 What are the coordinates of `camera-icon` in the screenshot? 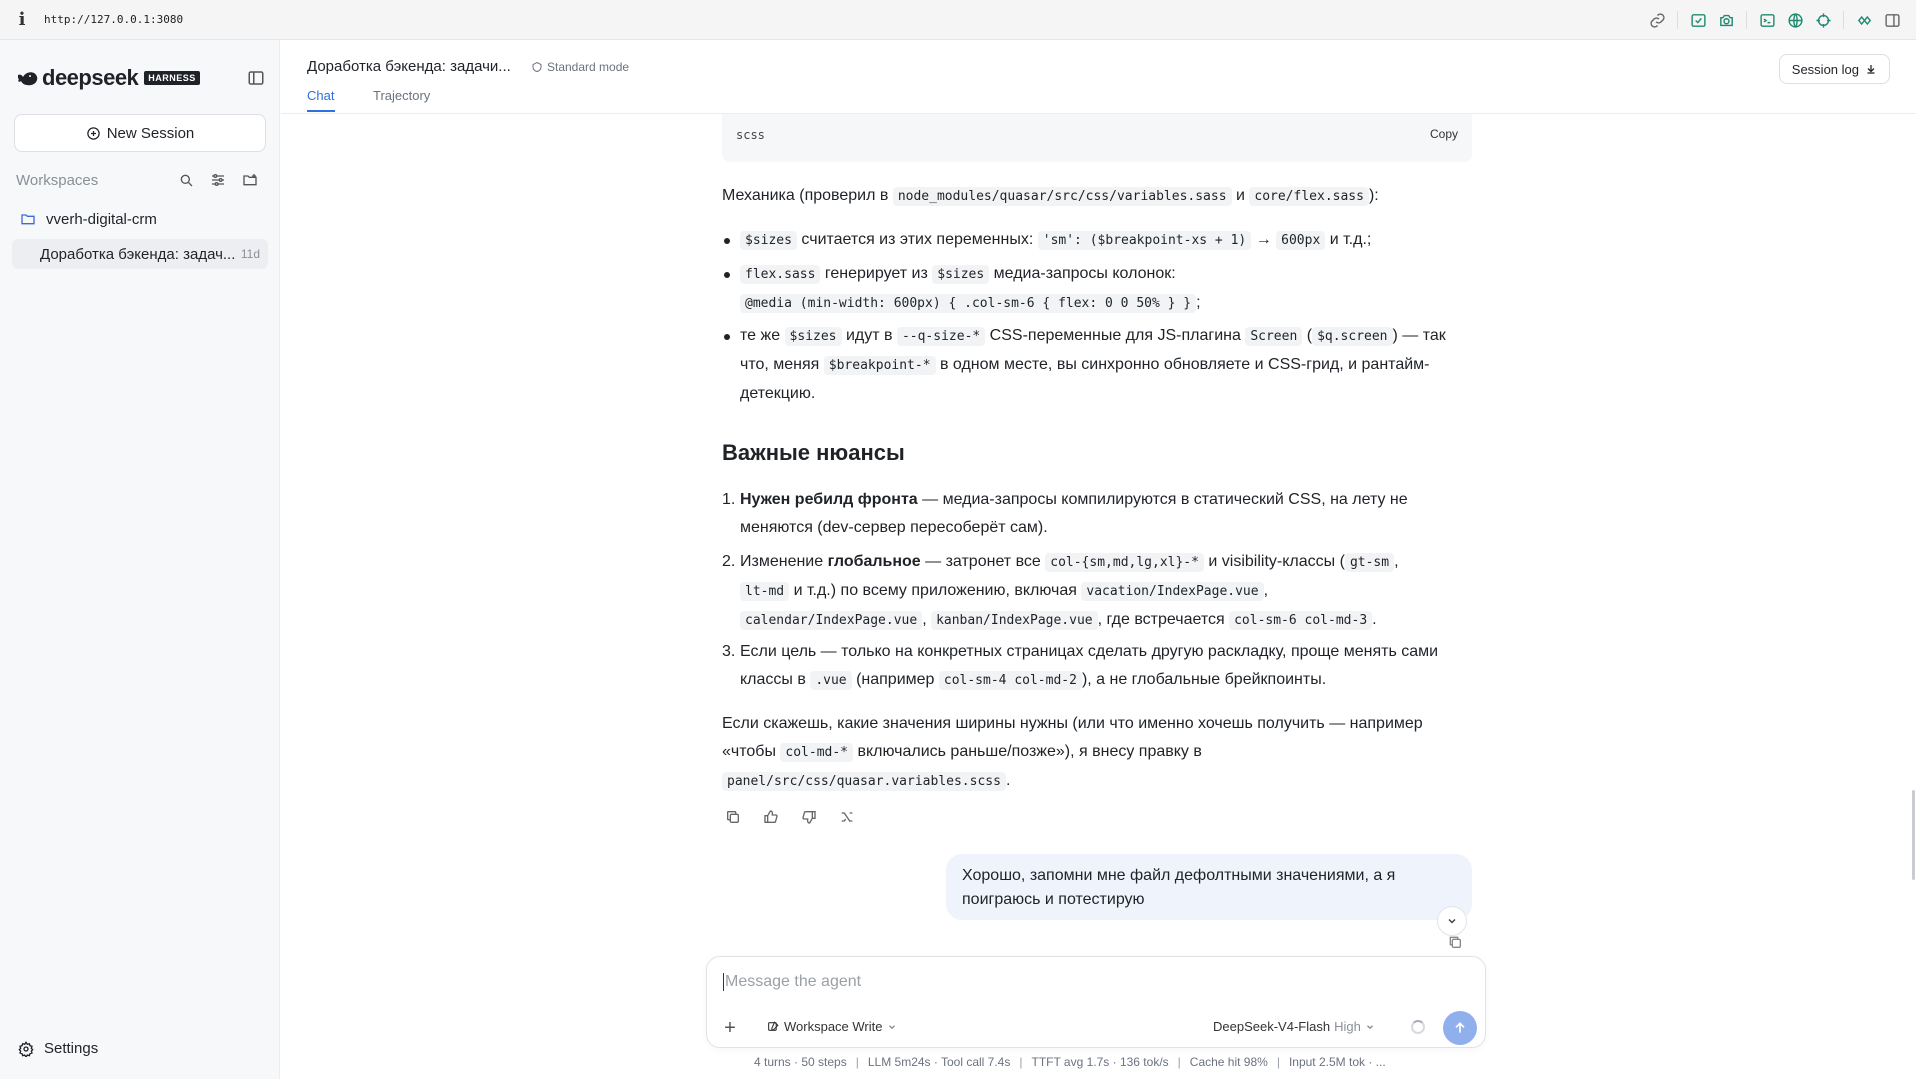 It's located at (1726, 20).